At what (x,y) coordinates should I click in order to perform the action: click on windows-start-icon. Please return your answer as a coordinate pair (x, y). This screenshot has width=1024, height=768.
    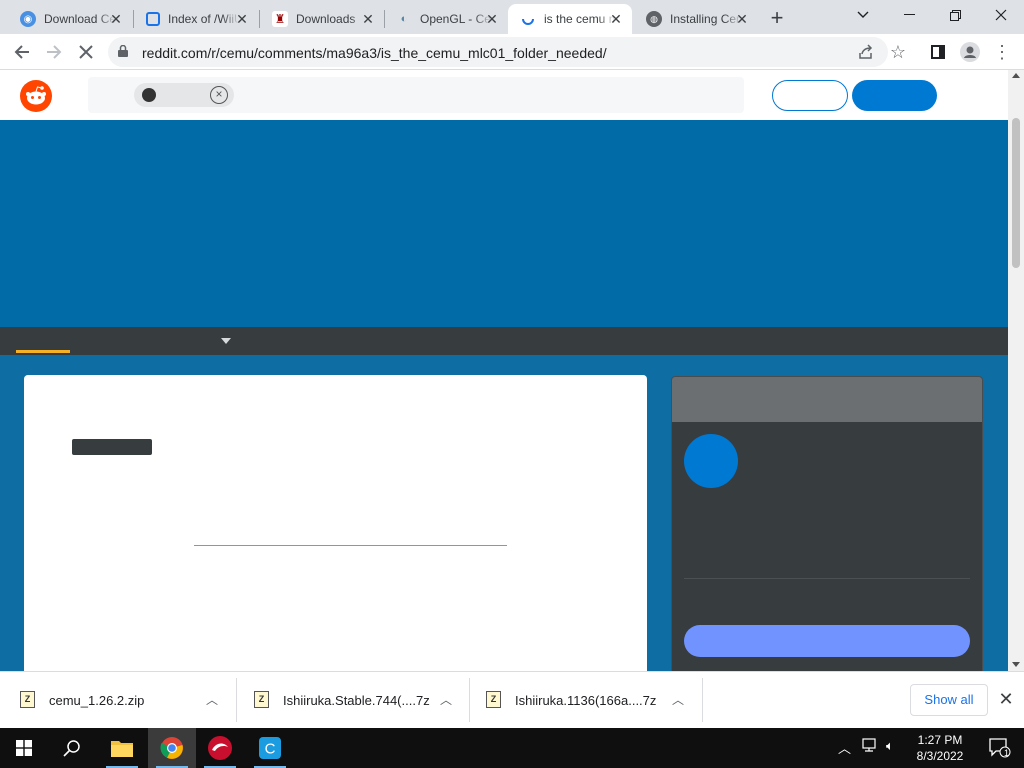
    Looking at the image, I should click on (24, 748).